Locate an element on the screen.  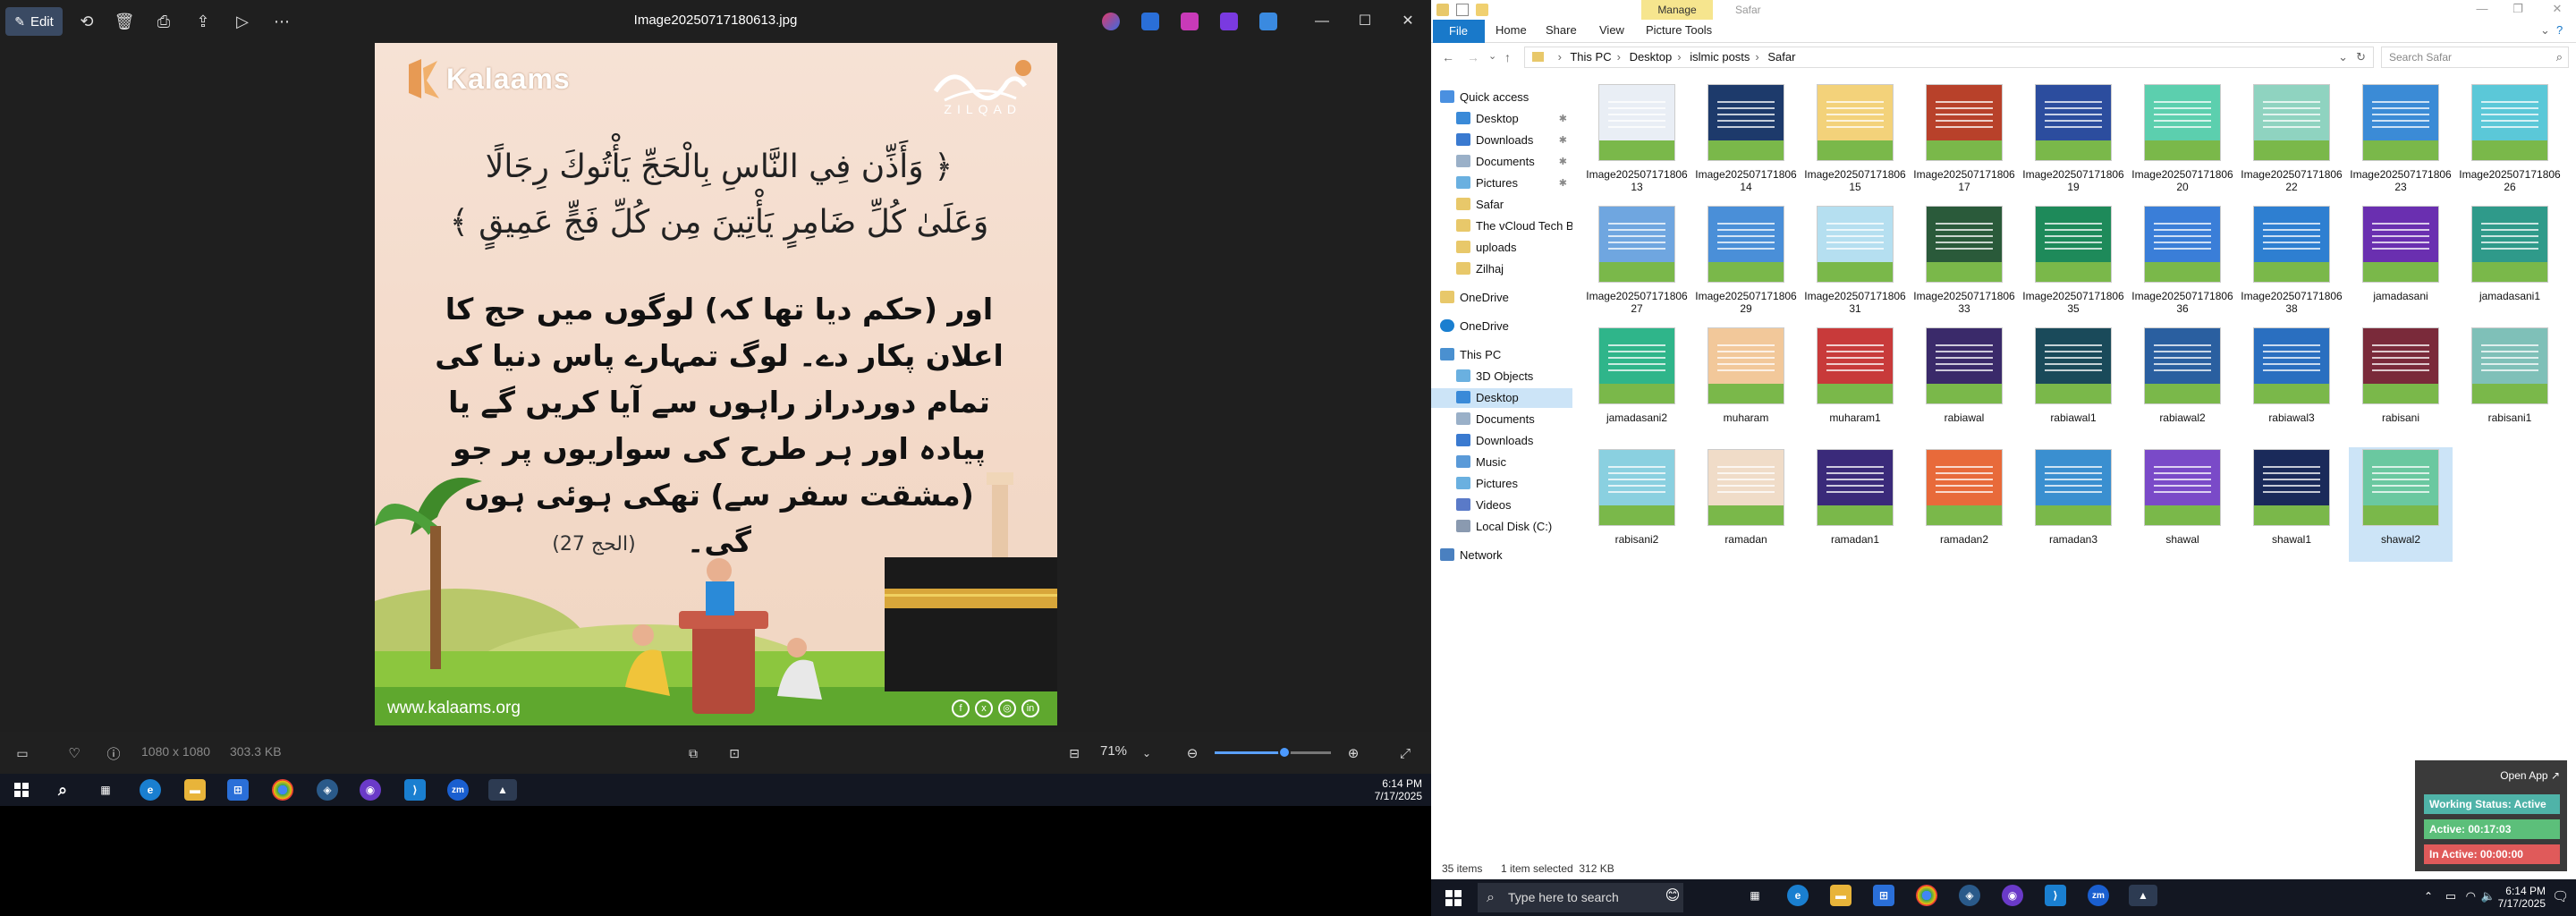
task-view-icon: ▦ is located at coordinates (105, 790).